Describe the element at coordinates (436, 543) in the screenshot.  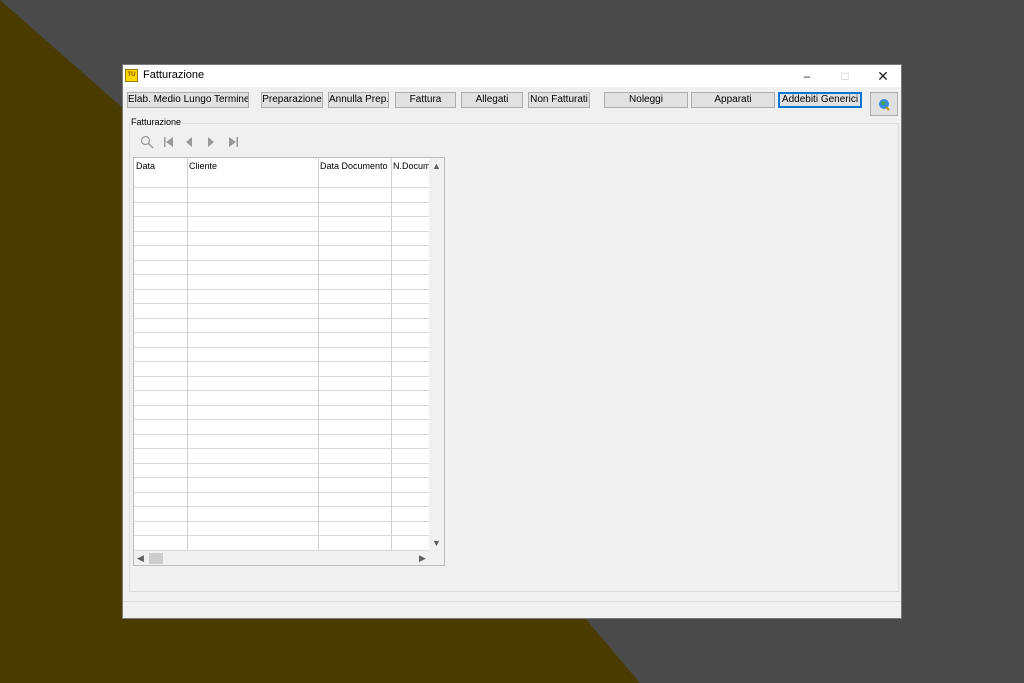
I see `scroll-down-icon: ▼` at that location.